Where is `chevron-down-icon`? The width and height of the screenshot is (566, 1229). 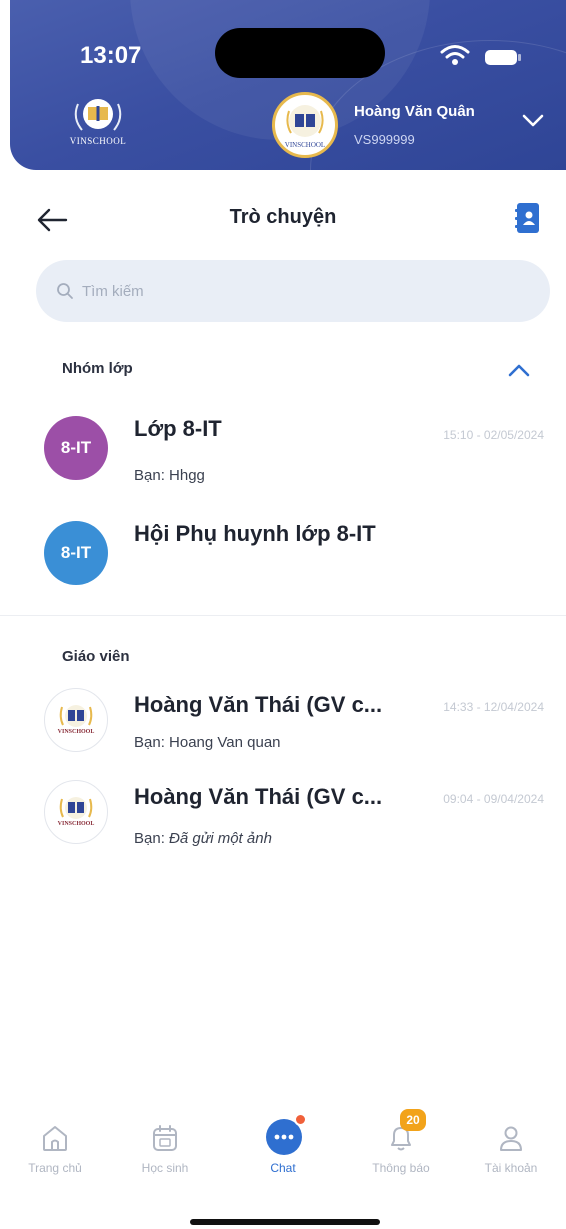 chevron-down-icon is located at coordinates (533, 121).